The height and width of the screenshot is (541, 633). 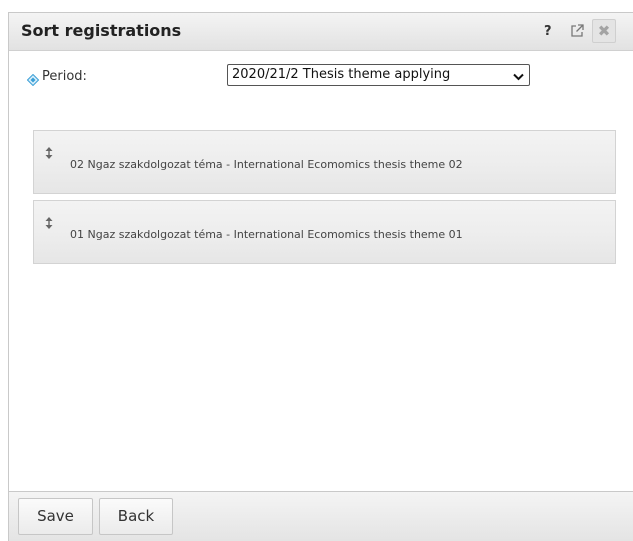 What do you see at coordinates (64, 76) in the screenshot?
I see `period-label: Period:` at bounding box center [64, 76].